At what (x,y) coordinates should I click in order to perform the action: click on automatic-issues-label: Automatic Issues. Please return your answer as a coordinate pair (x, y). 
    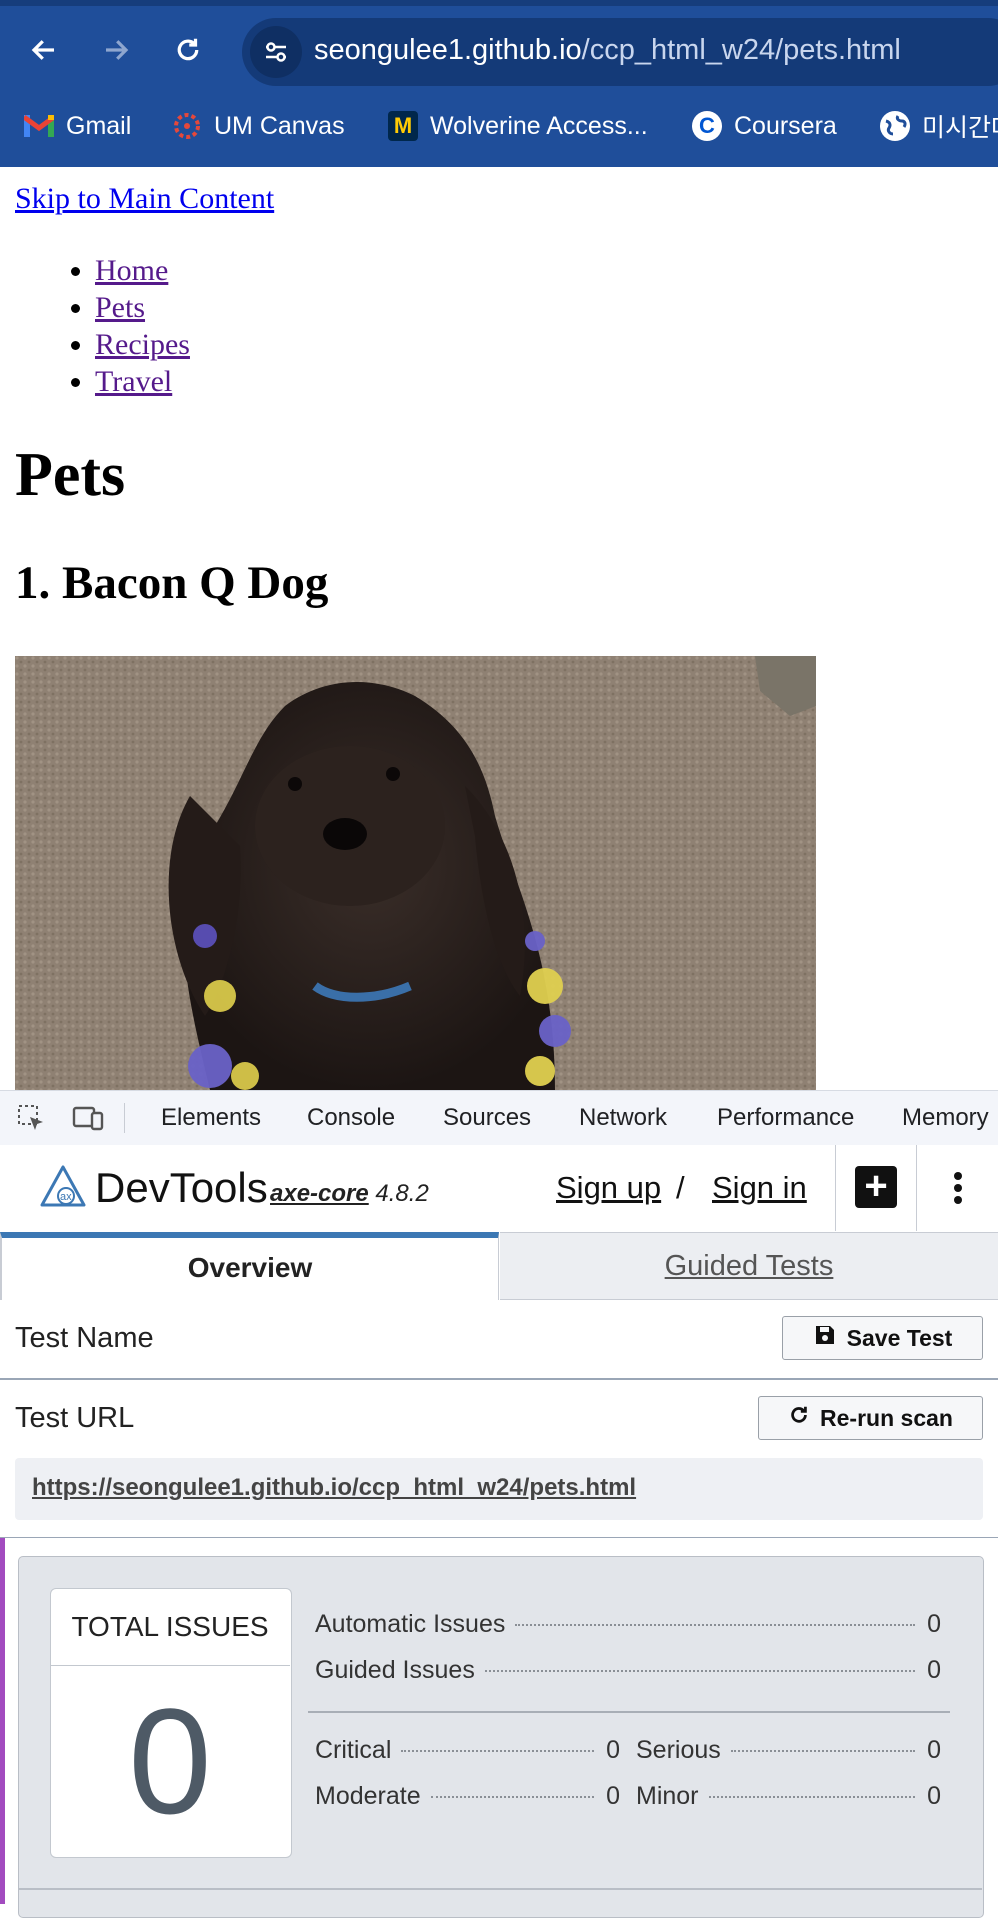
    Looking at the image, I should click on (410, 1624).